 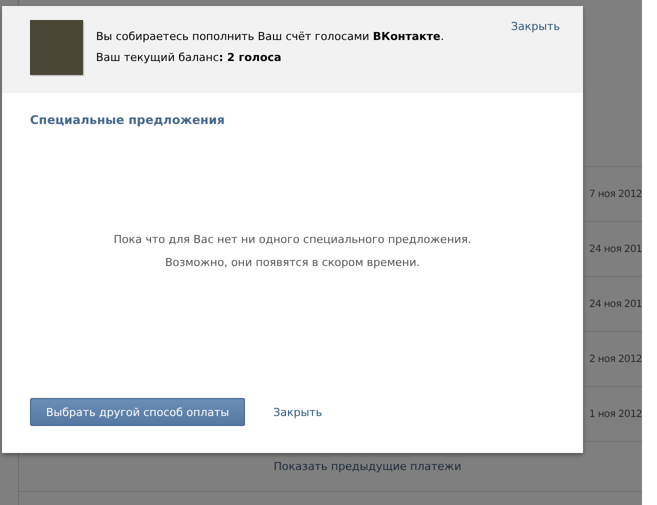 I want to click on payment-date: 2 ноя 2012, so click(x=615, y=359).